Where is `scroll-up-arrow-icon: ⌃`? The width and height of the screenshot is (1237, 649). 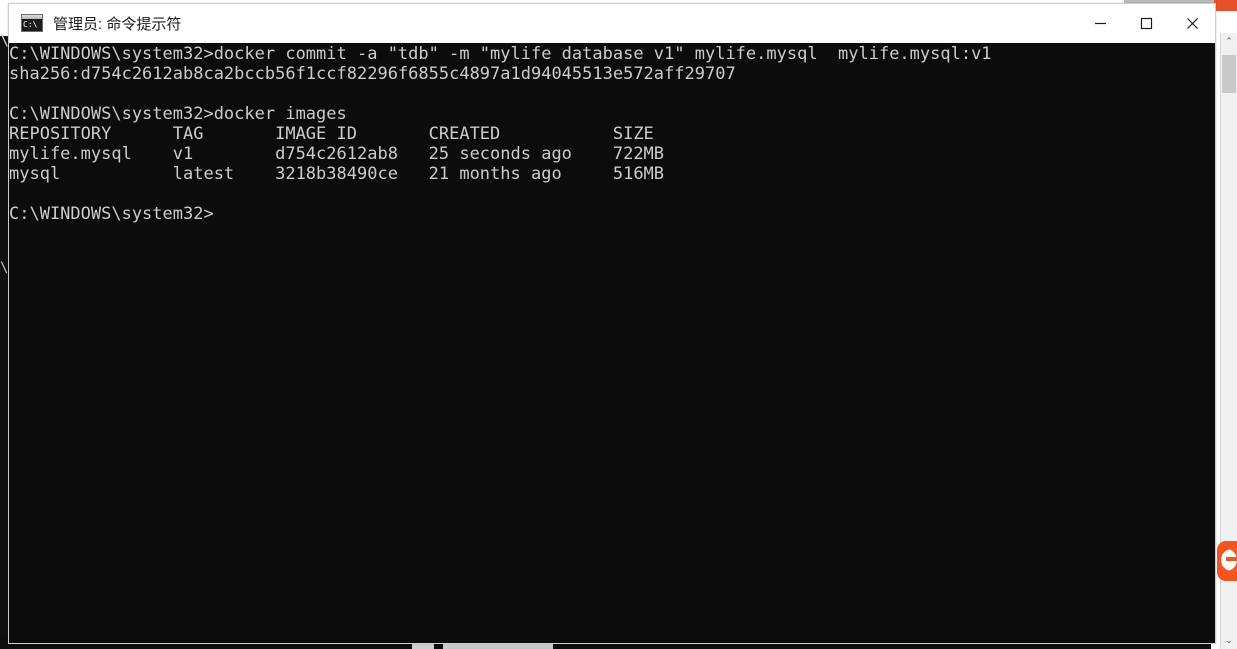 scroll-up-arrow-icon: ⌃ is located at coordinates (1229, 41).